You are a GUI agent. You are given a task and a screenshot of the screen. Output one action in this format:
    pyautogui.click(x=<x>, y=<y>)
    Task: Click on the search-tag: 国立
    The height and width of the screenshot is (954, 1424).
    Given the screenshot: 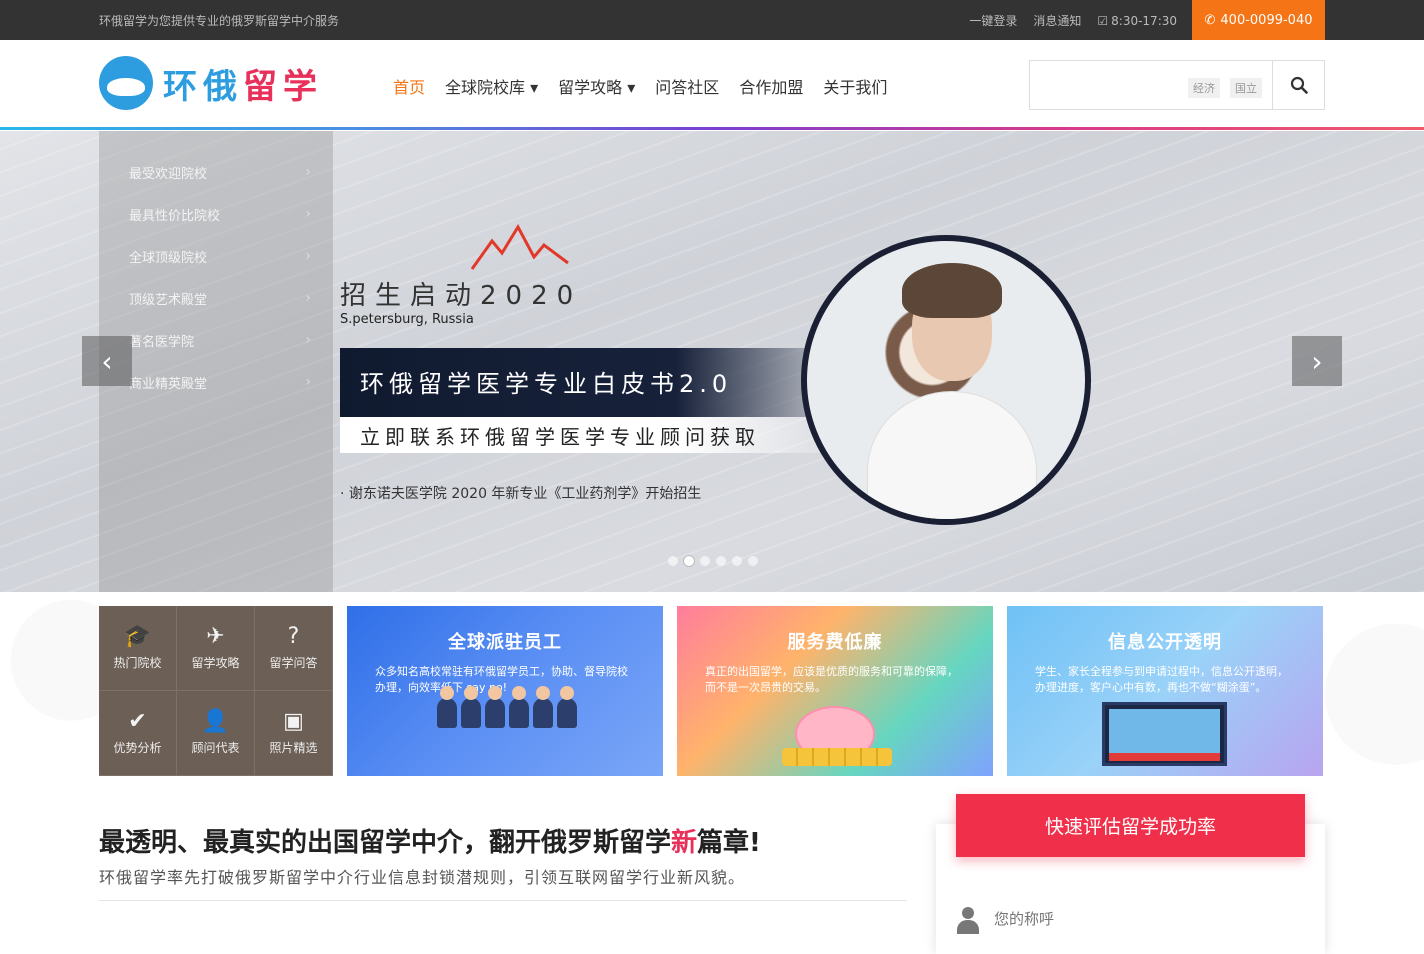 What is the action you would take?
    pyautogui.click(x=1246, y=88)
    